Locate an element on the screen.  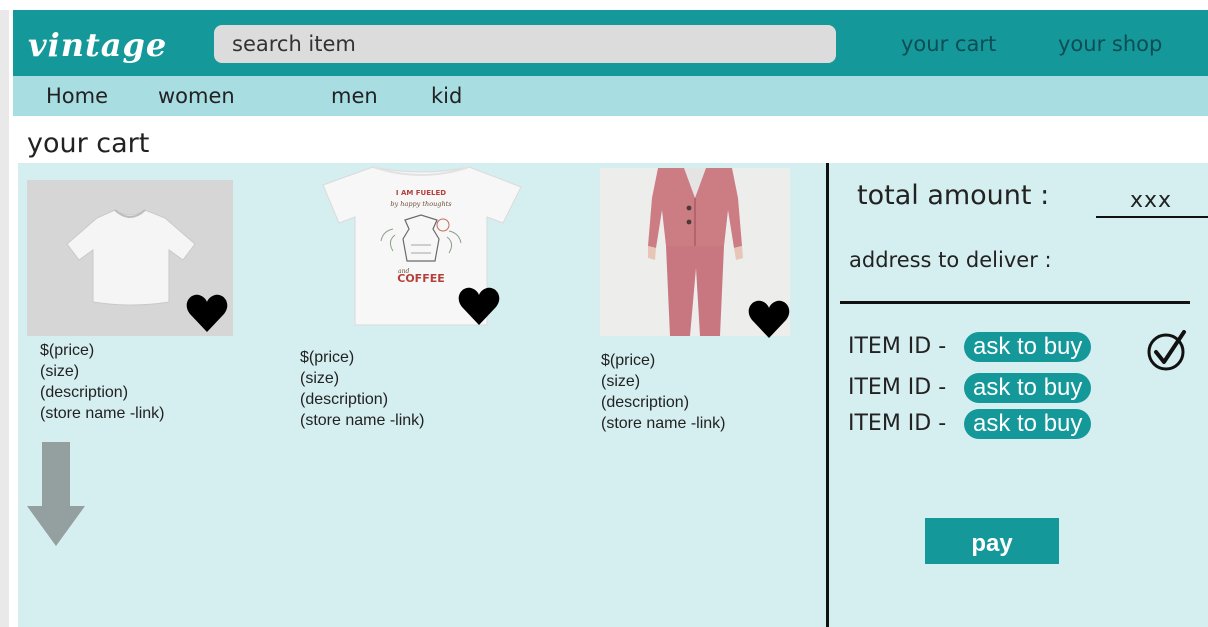
nav-women: women is located at coordinates (196, 96).